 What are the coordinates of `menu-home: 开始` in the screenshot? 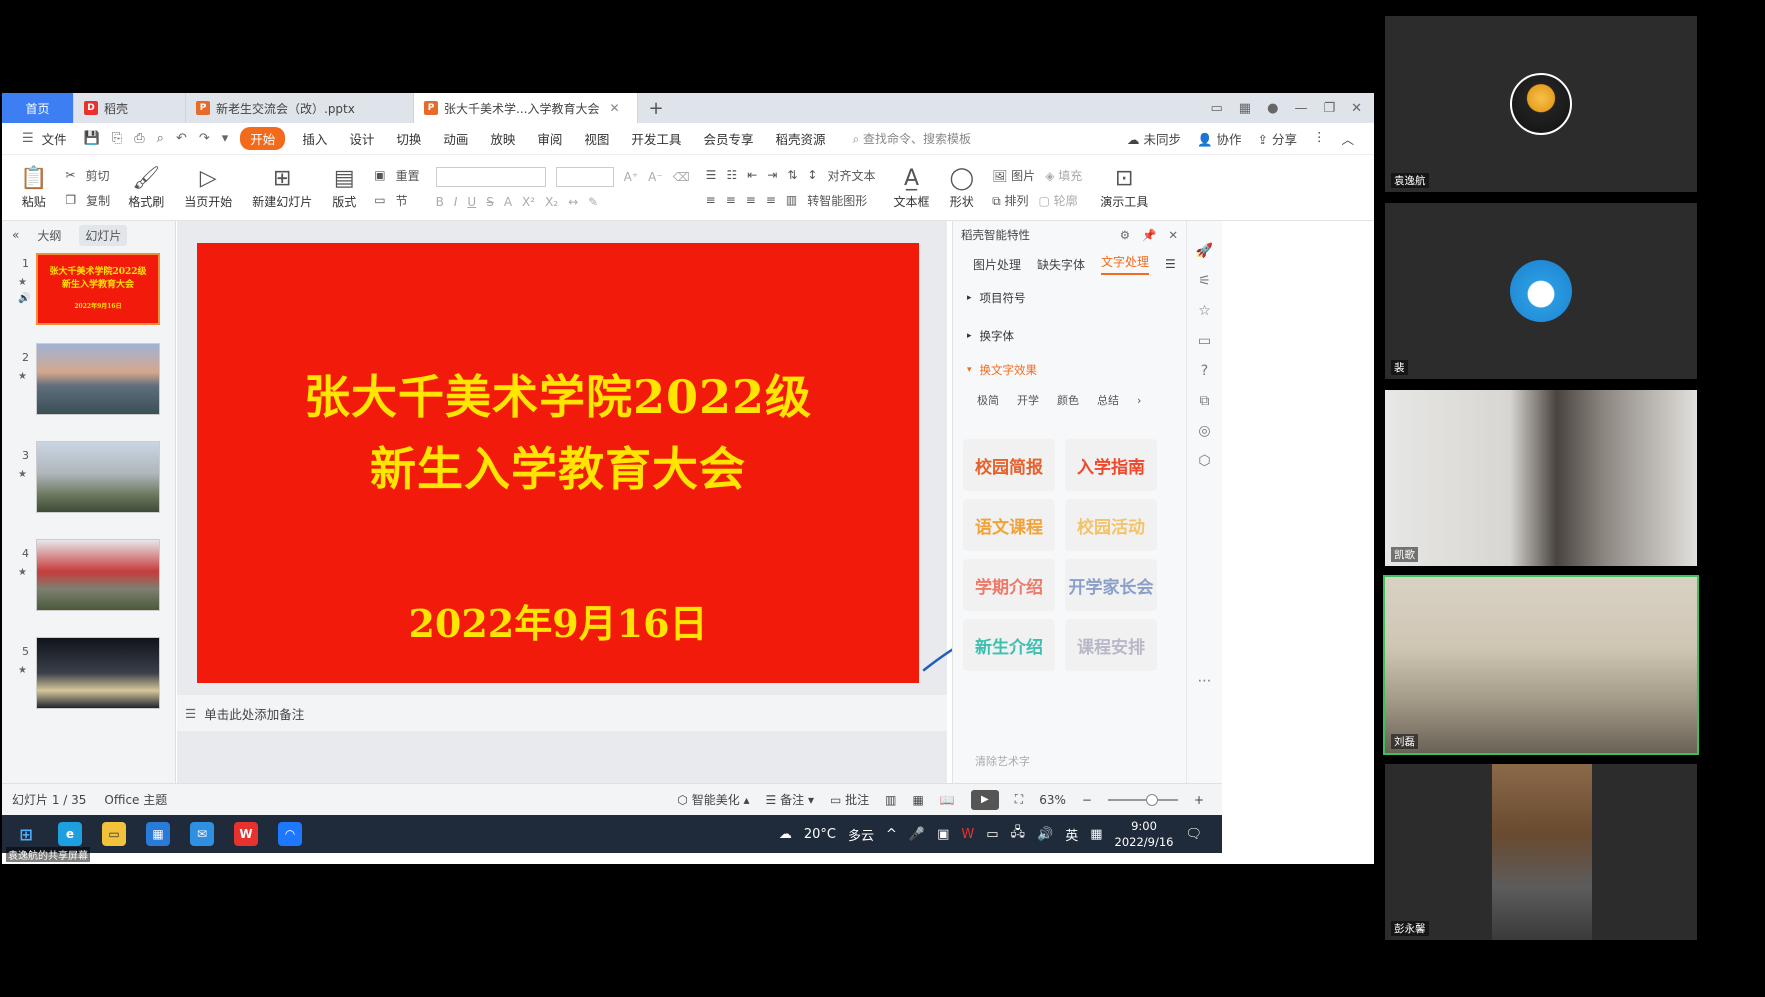 It's located at (263, 138).